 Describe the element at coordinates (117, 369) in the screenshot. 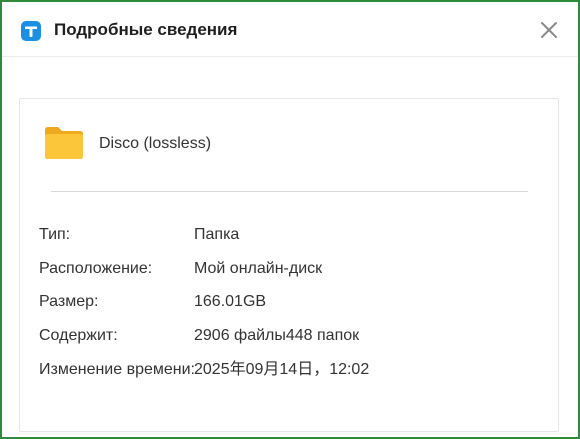

I see `detail-label: Изменение времени:` at that location.